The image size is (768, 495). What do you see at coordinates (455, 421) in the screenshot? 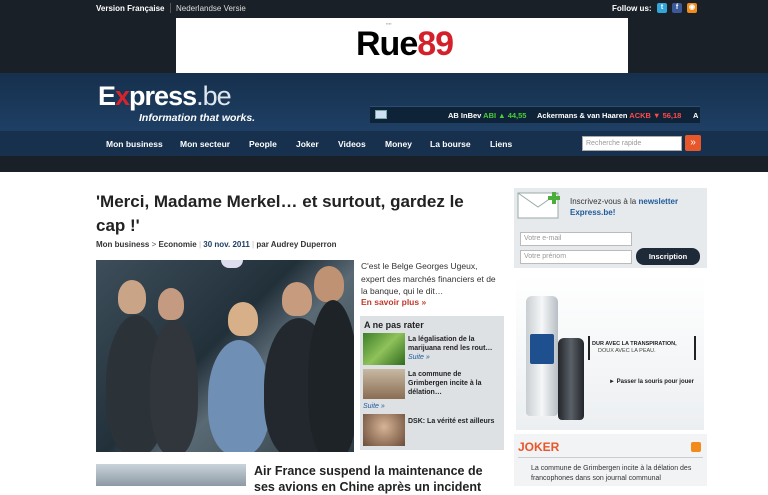
I see `npr-item-3: DSK: La vérité est ailleurs` at bounding box center [455, 421].